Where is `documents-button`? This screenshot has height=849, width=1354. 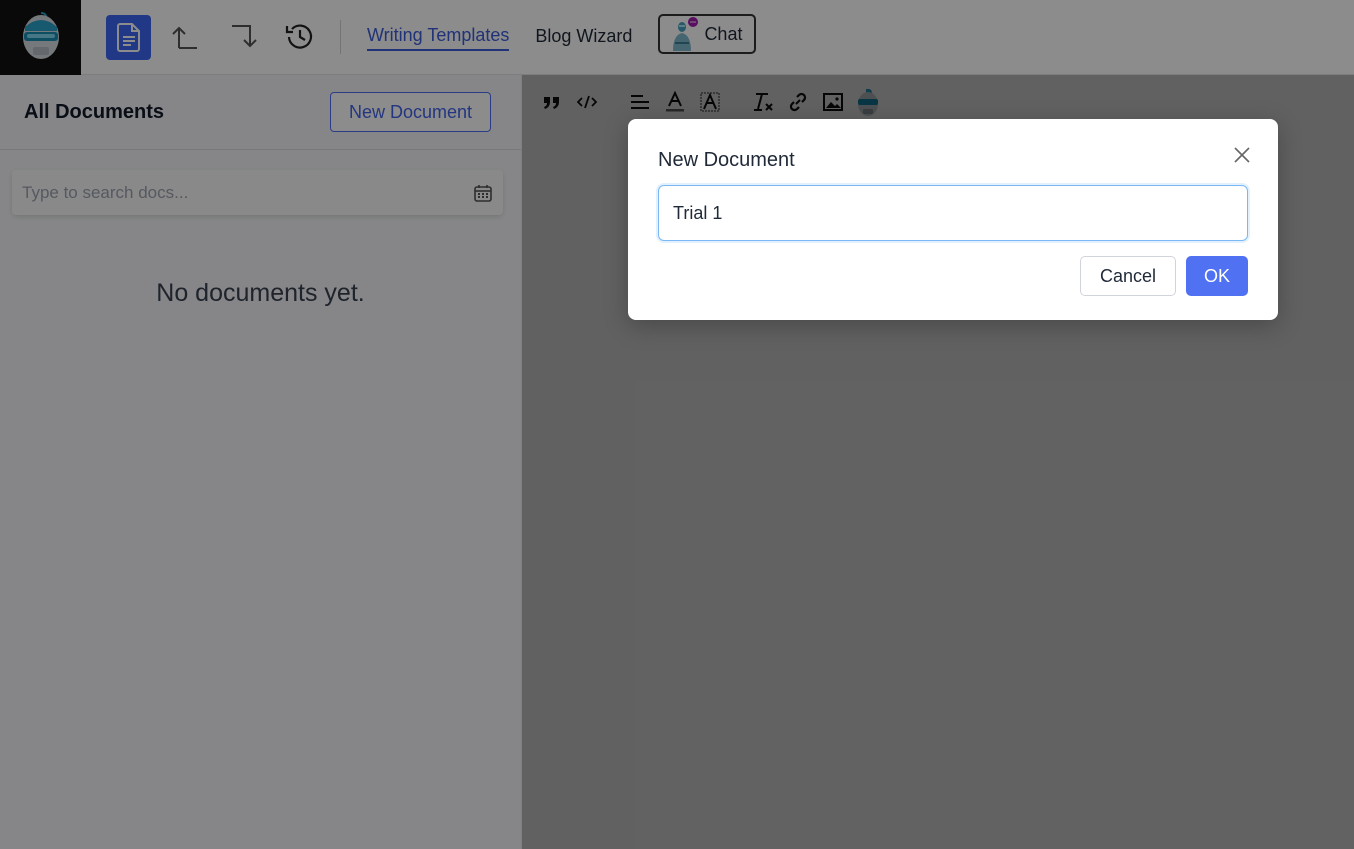
documents-button is located at coordinates (128, 37).